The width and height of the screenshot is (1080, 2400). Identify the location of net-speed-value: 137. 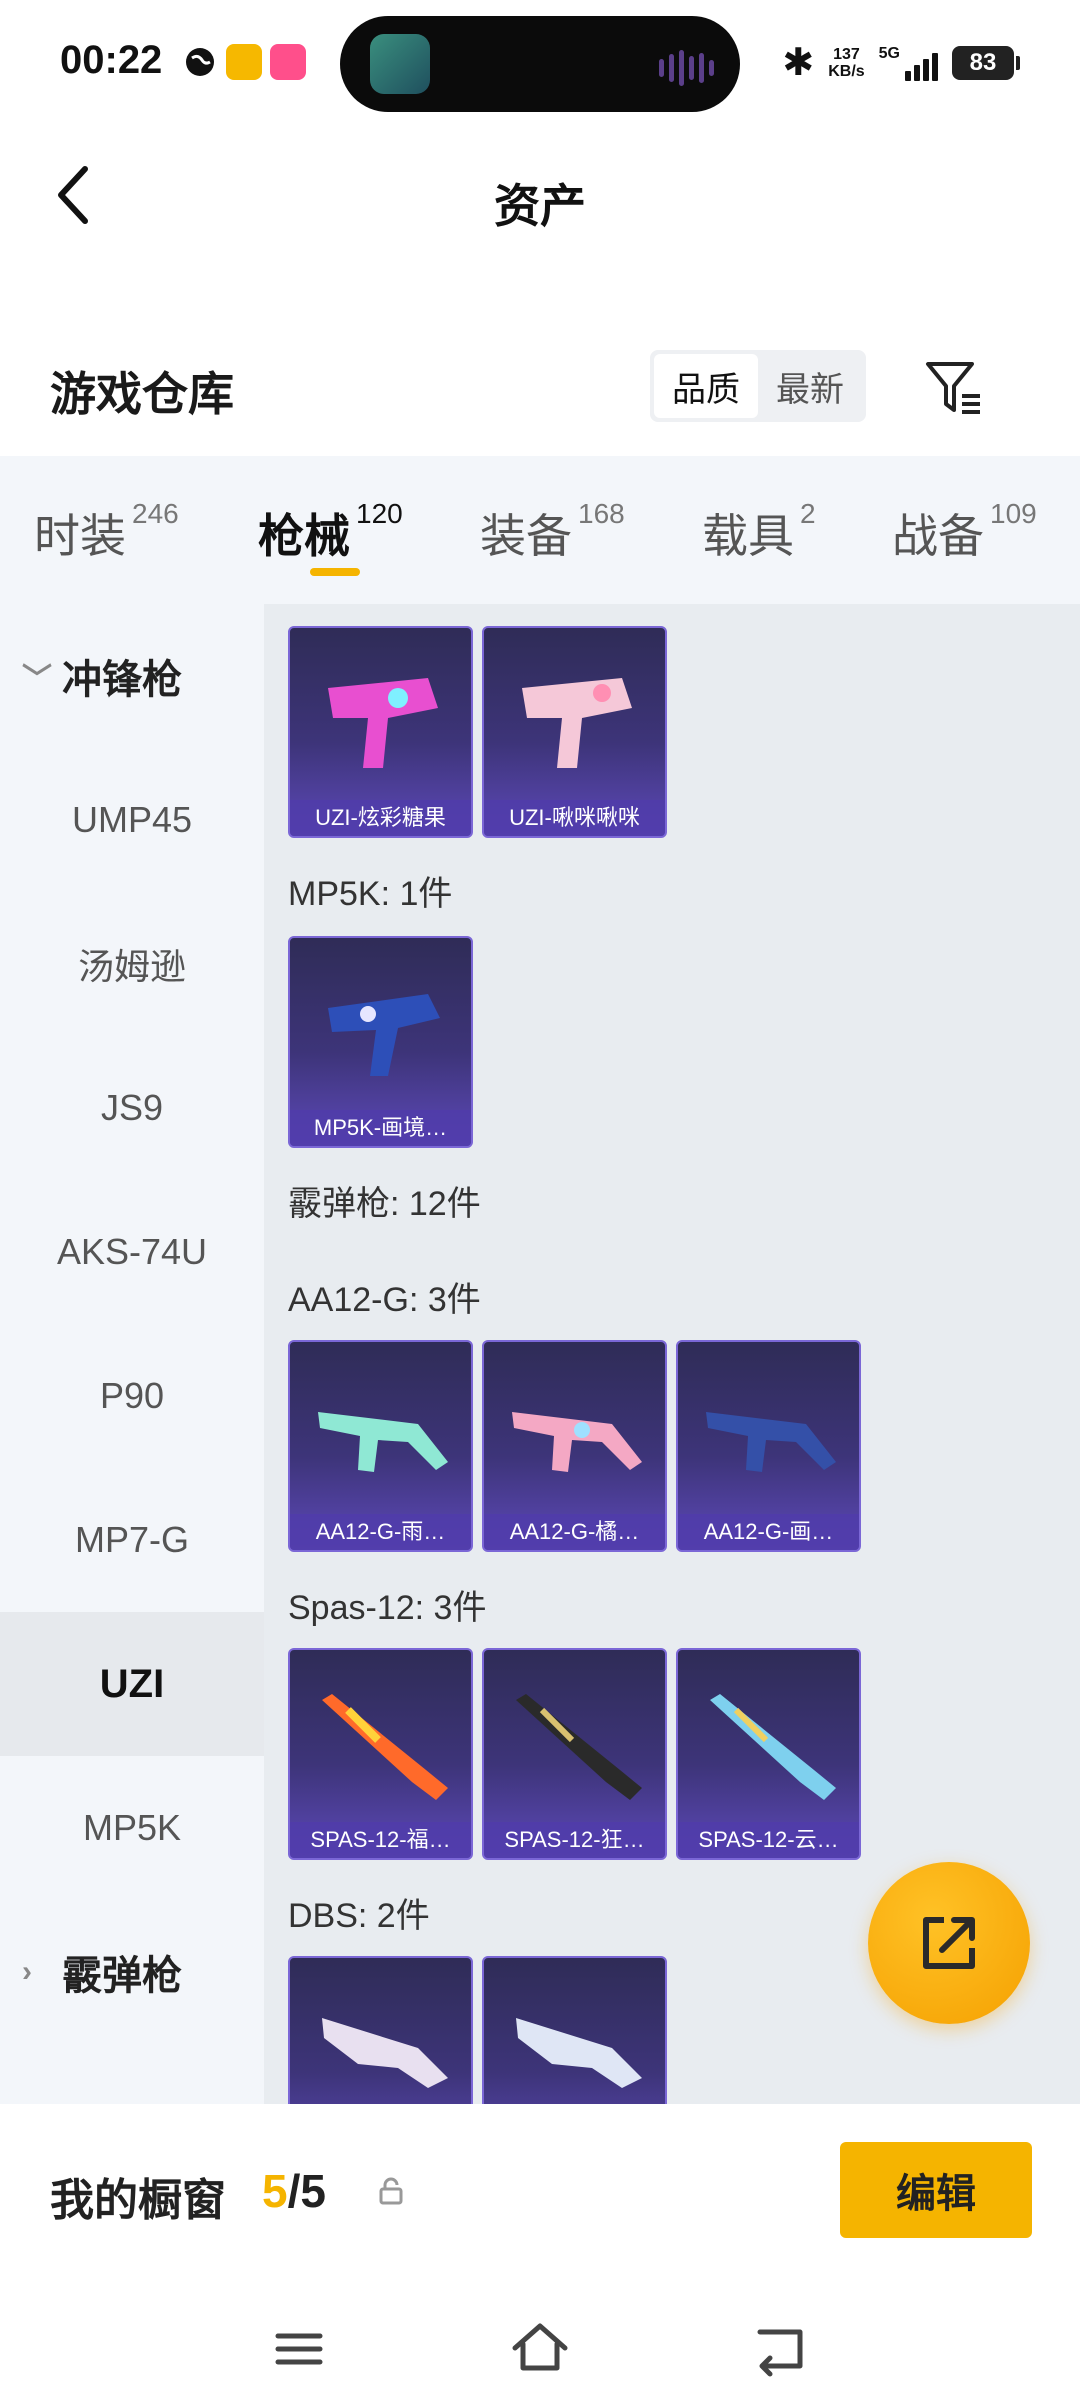
(846, 54).